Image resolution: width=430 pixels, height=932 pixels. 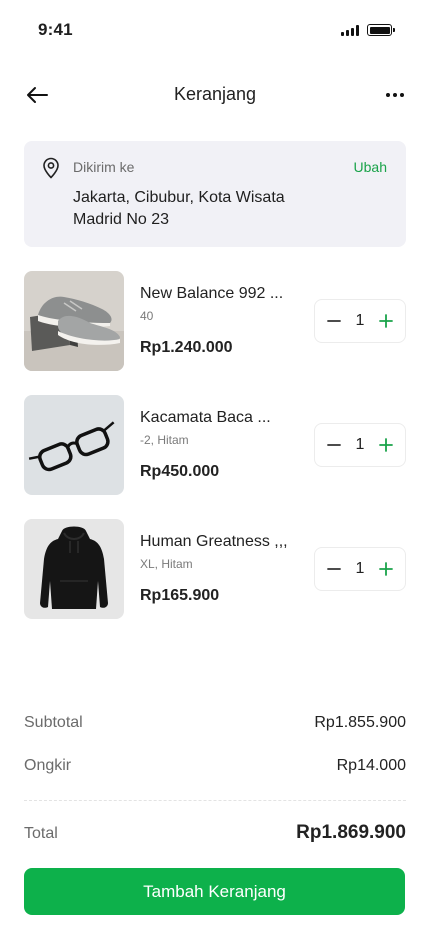 What do you see at coordinates (164, 440) in the screenshot?
I see `product-variant: -2, Hitam` at bounding box center [164, 440].